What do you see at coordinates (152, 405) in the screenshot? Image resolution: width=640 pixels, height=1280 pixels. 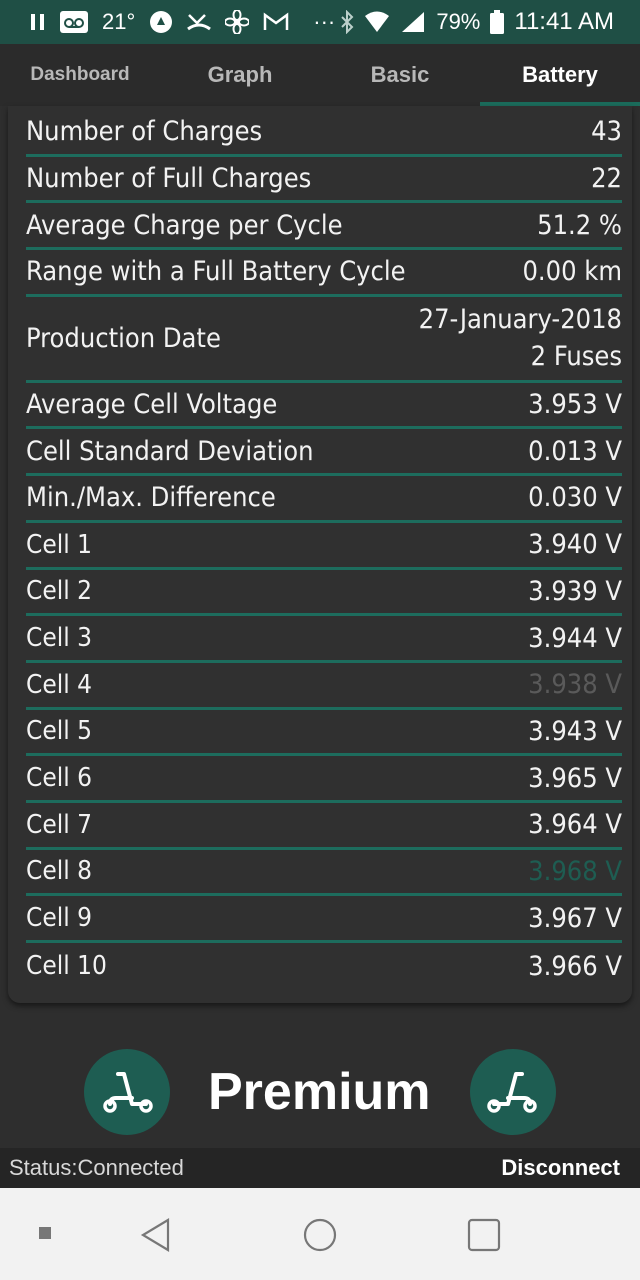 I see `row-label: Average Cell Voltage` at bounding box center [152, 405].